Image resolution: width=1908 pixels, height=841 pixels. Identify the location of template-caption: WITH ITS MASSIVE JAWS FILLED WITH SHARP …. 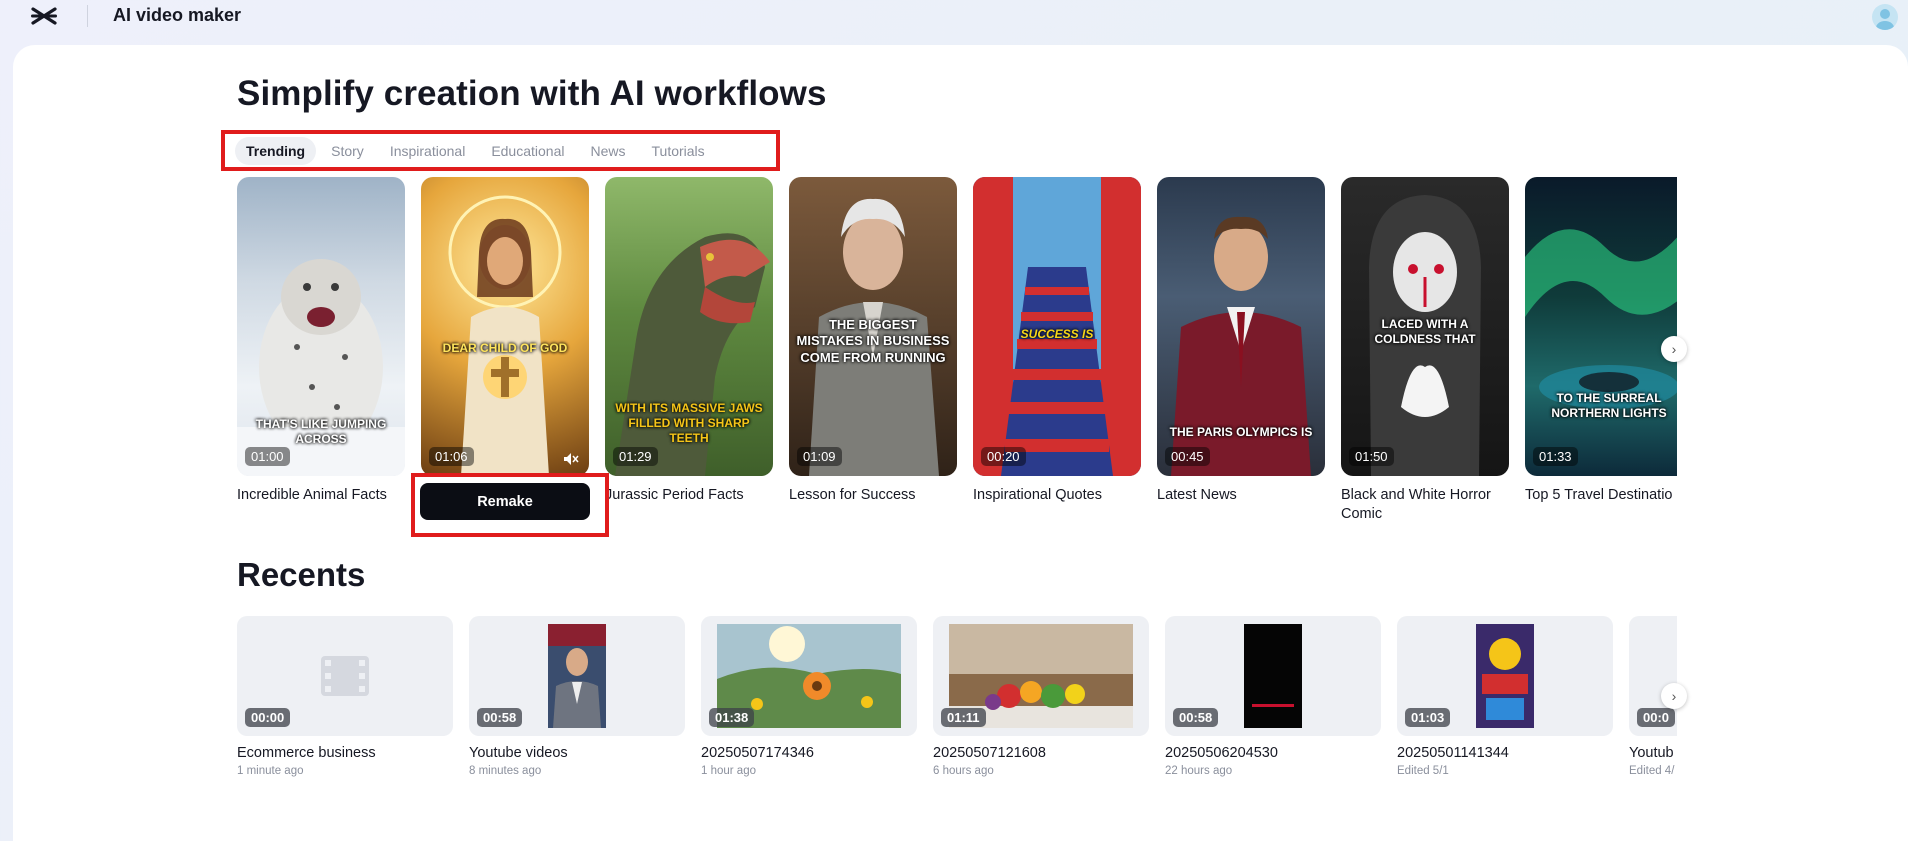
(689, 423).